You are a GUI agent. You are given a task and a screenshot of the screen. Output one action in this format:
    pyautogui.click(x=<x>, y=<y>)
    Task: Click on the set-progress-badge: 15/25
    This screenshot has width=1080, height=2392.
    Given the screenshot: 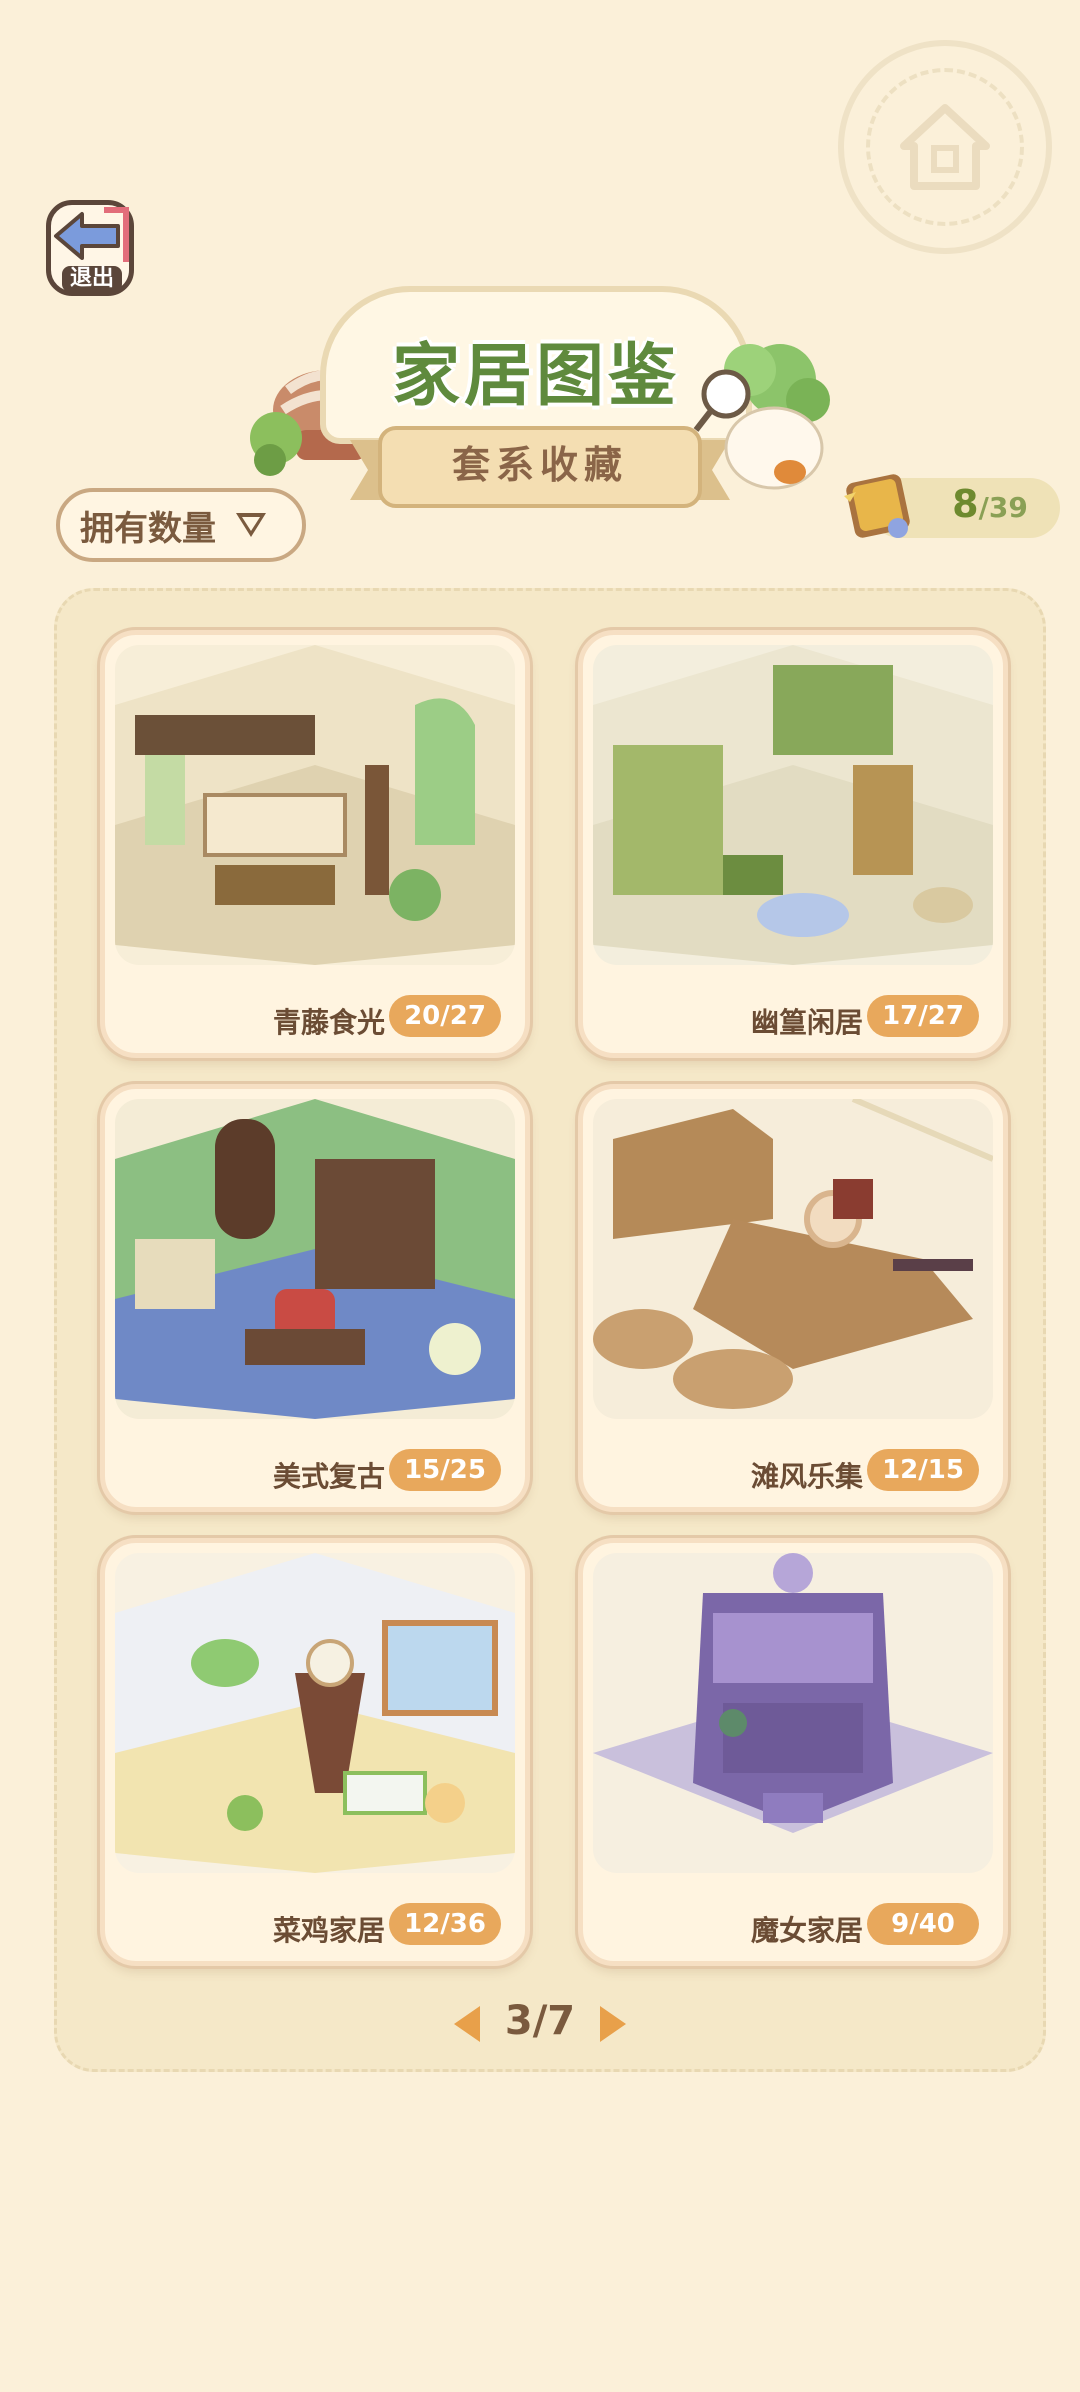 What is the action you would take?
    pyautogui.click(x=445, y=1470)
    